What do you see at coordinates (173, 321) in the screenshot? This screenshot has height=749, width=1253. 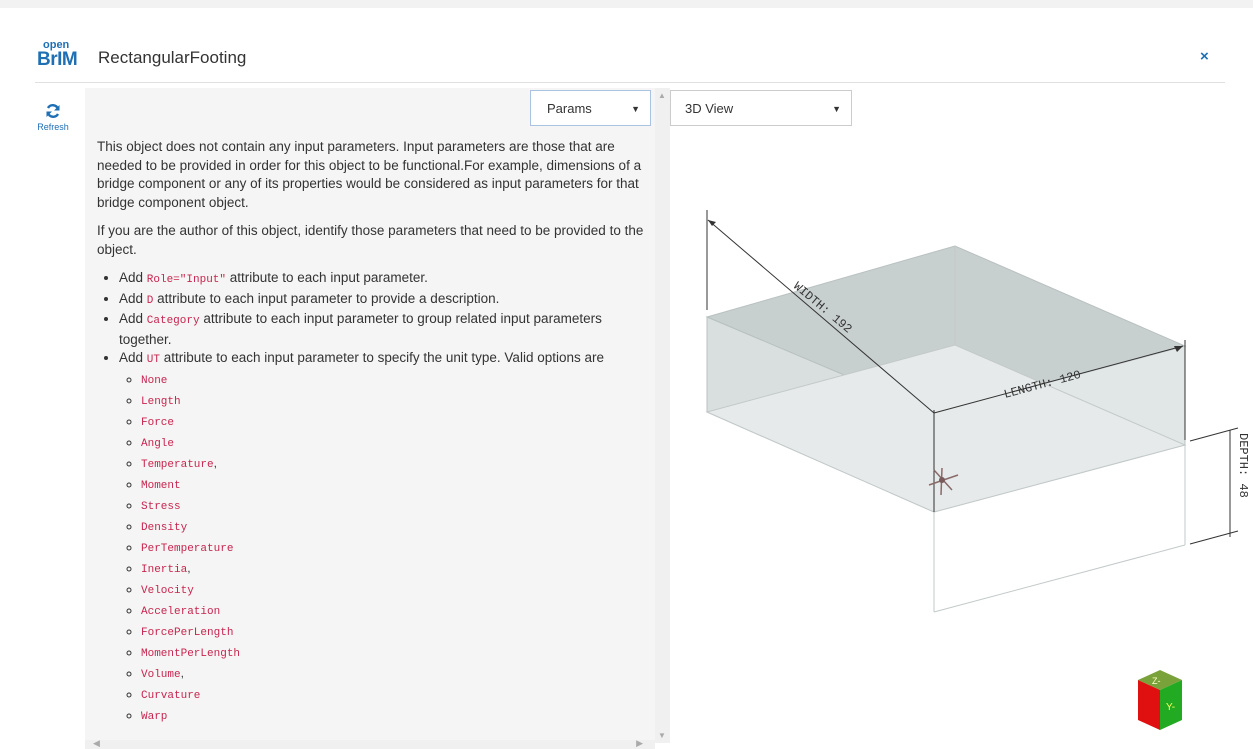 I see `code-token: Category` at bounding box center [173, 321].